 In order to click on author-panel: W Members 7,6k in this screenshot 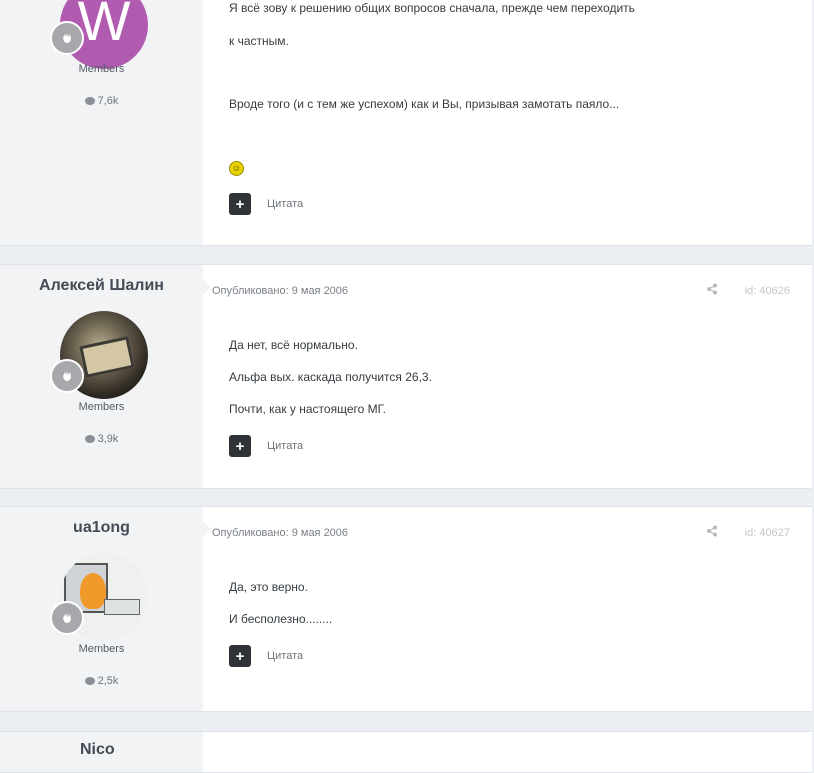, I will do `click(101, 122)`.